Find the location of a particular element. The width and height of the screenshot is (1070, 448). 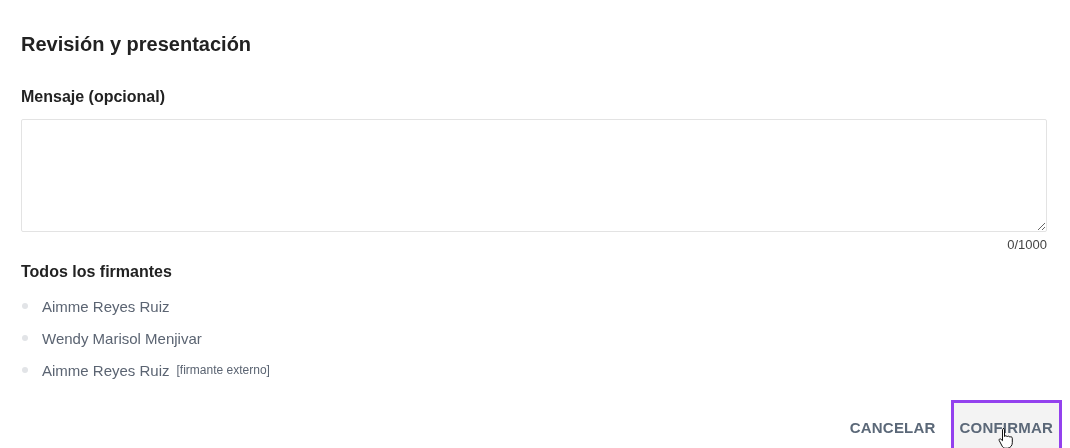

field-label: Mensaje (opcional) is located at coordinates (94, 97).